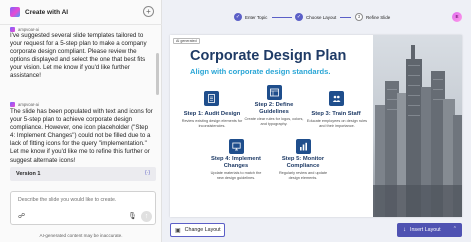  Describe the element at coordinates (250, 17) in the screenshot. I see `step-enter-topic: ✓ Enter Topic` at that location.